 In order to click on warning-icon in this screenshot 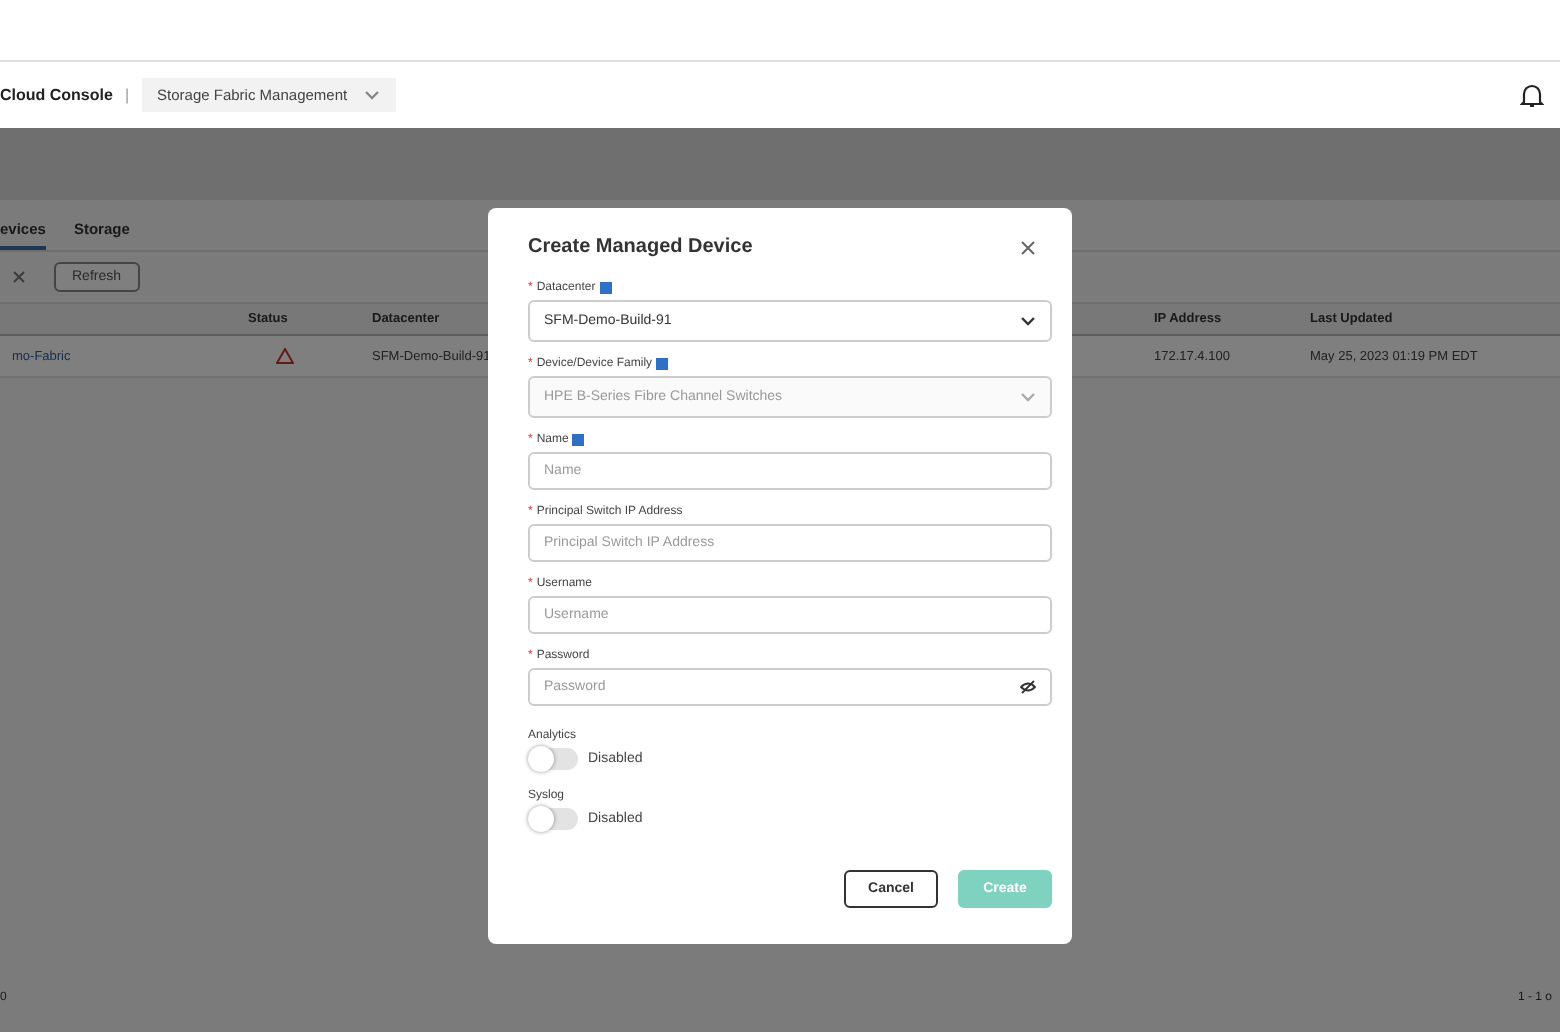, I will do `click(285, 356)`.